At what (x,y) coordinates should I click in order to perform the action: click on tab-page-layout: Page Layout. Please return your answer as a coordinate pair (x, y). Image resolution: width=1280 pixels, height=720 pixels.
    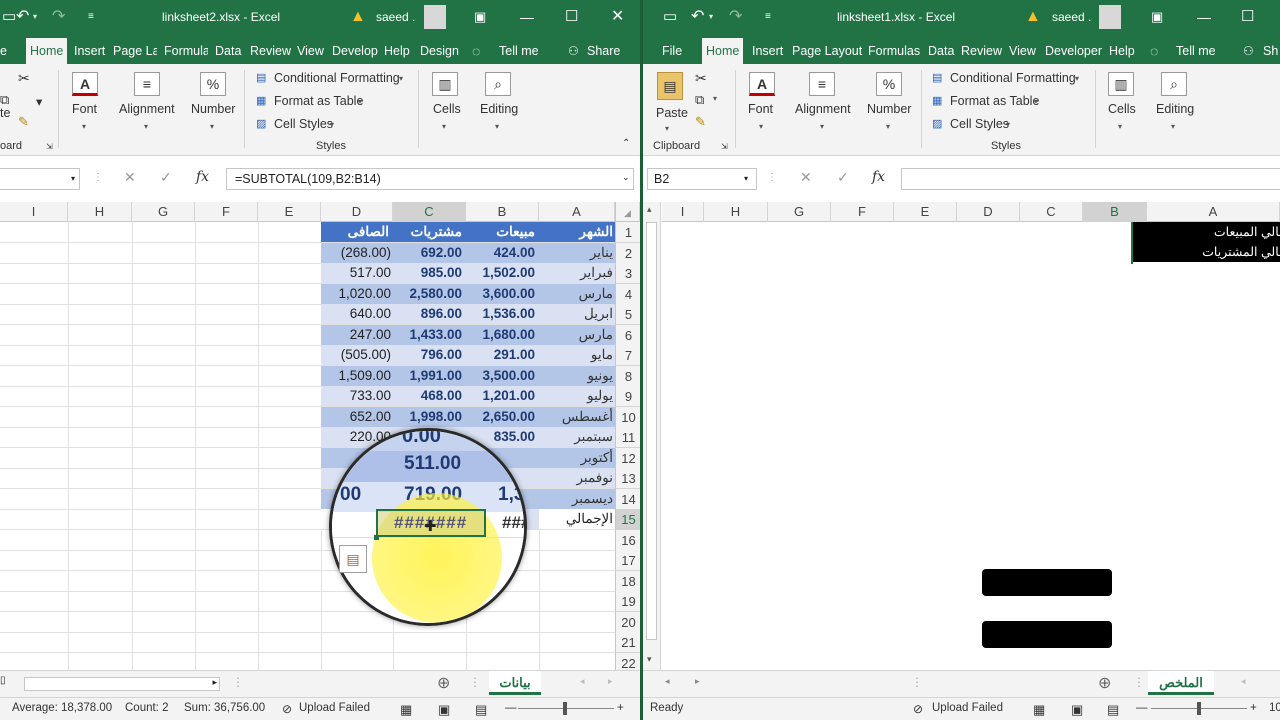
    Looking at the image, I should click on (827, 51).